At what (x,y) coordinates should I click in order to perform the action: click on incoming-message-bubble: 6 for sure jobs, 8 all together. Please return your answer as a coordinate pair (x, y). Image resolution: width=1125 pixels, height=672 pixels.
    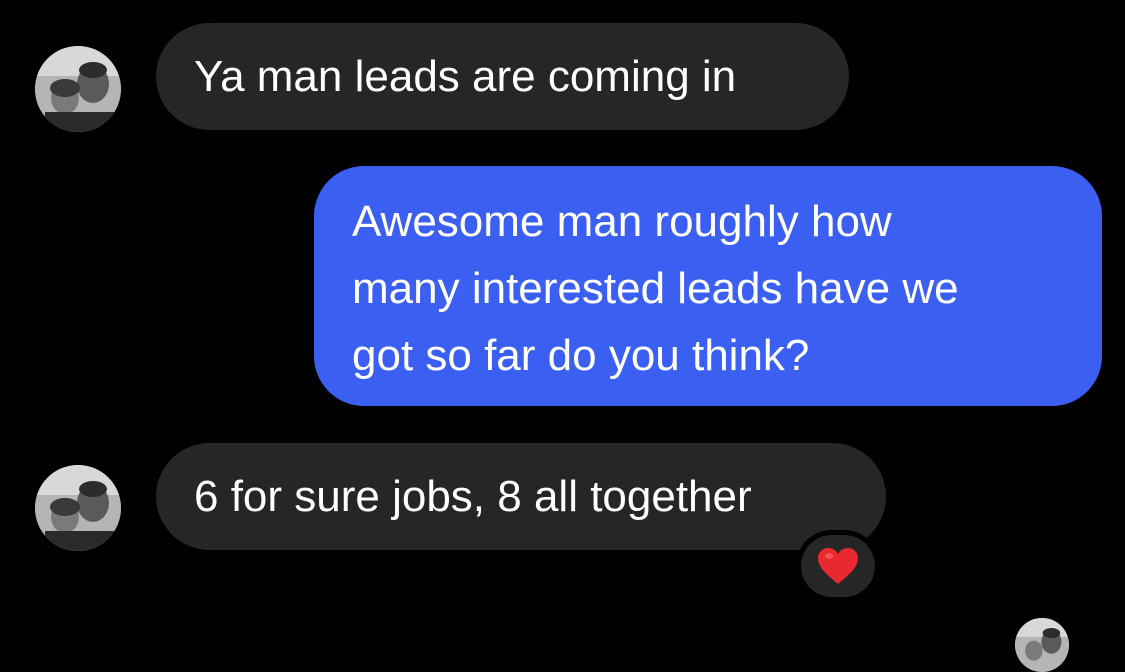
    Looking at the image, I should click on (521, 496).